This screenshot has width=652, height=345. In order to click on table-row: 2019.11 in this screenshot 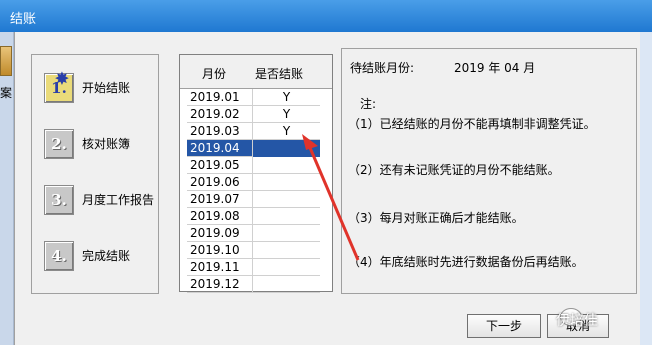, I will do `click(253, 267)`.